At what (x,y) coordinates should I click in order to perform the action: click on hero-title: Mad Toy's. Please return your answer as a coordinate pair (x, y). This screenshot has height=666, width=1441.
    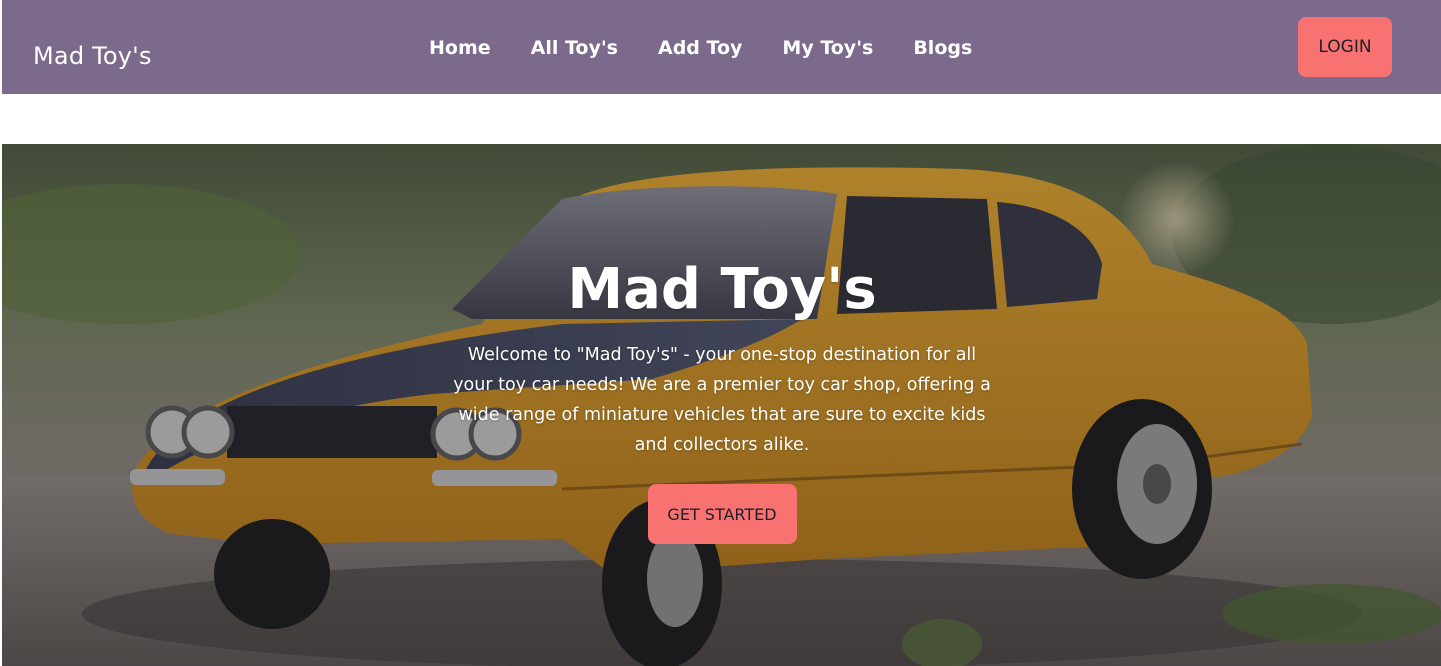
    Looking at the image, I should click on (722, 289).